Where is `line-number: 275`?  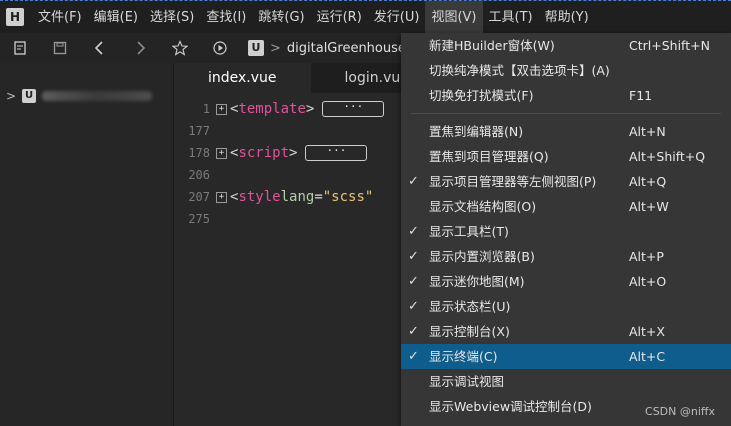 line-number: 275 is located at coordinates (199, 219).